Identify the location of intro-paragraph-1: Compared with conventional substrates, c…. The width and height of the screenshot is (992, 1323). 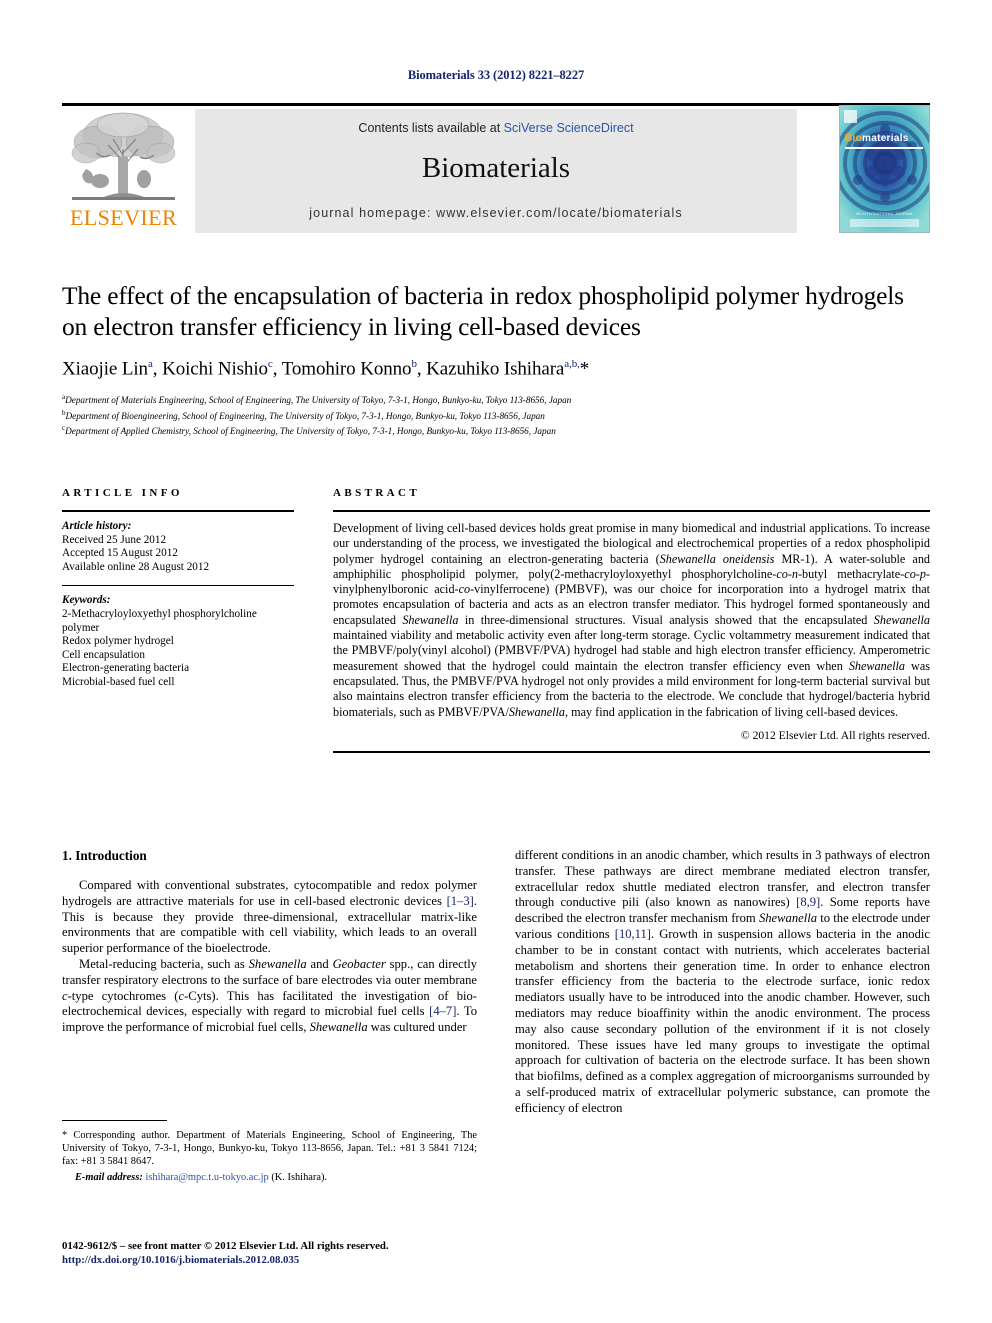
(269, 917).